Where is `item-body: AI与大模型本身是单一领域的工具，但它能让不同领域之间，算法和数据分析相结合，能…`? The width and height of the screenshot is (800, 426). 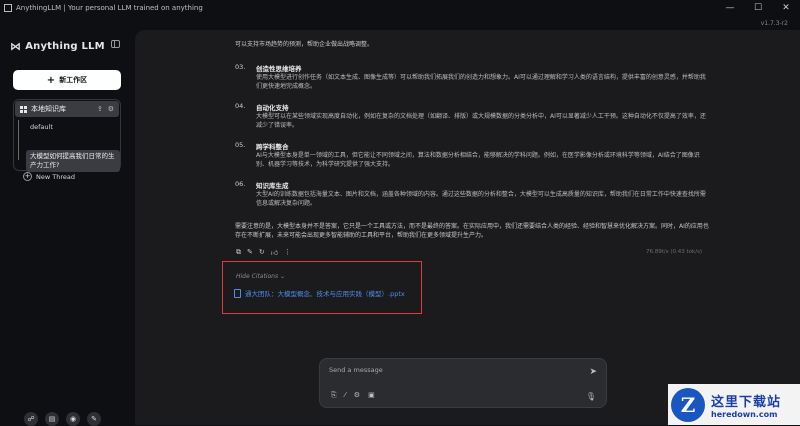 item-body: AI与大模型本身是单一领域的工具，但它能让不同领域之间，算法和数据分析相结合，能… is located at coordinates (478, 160).